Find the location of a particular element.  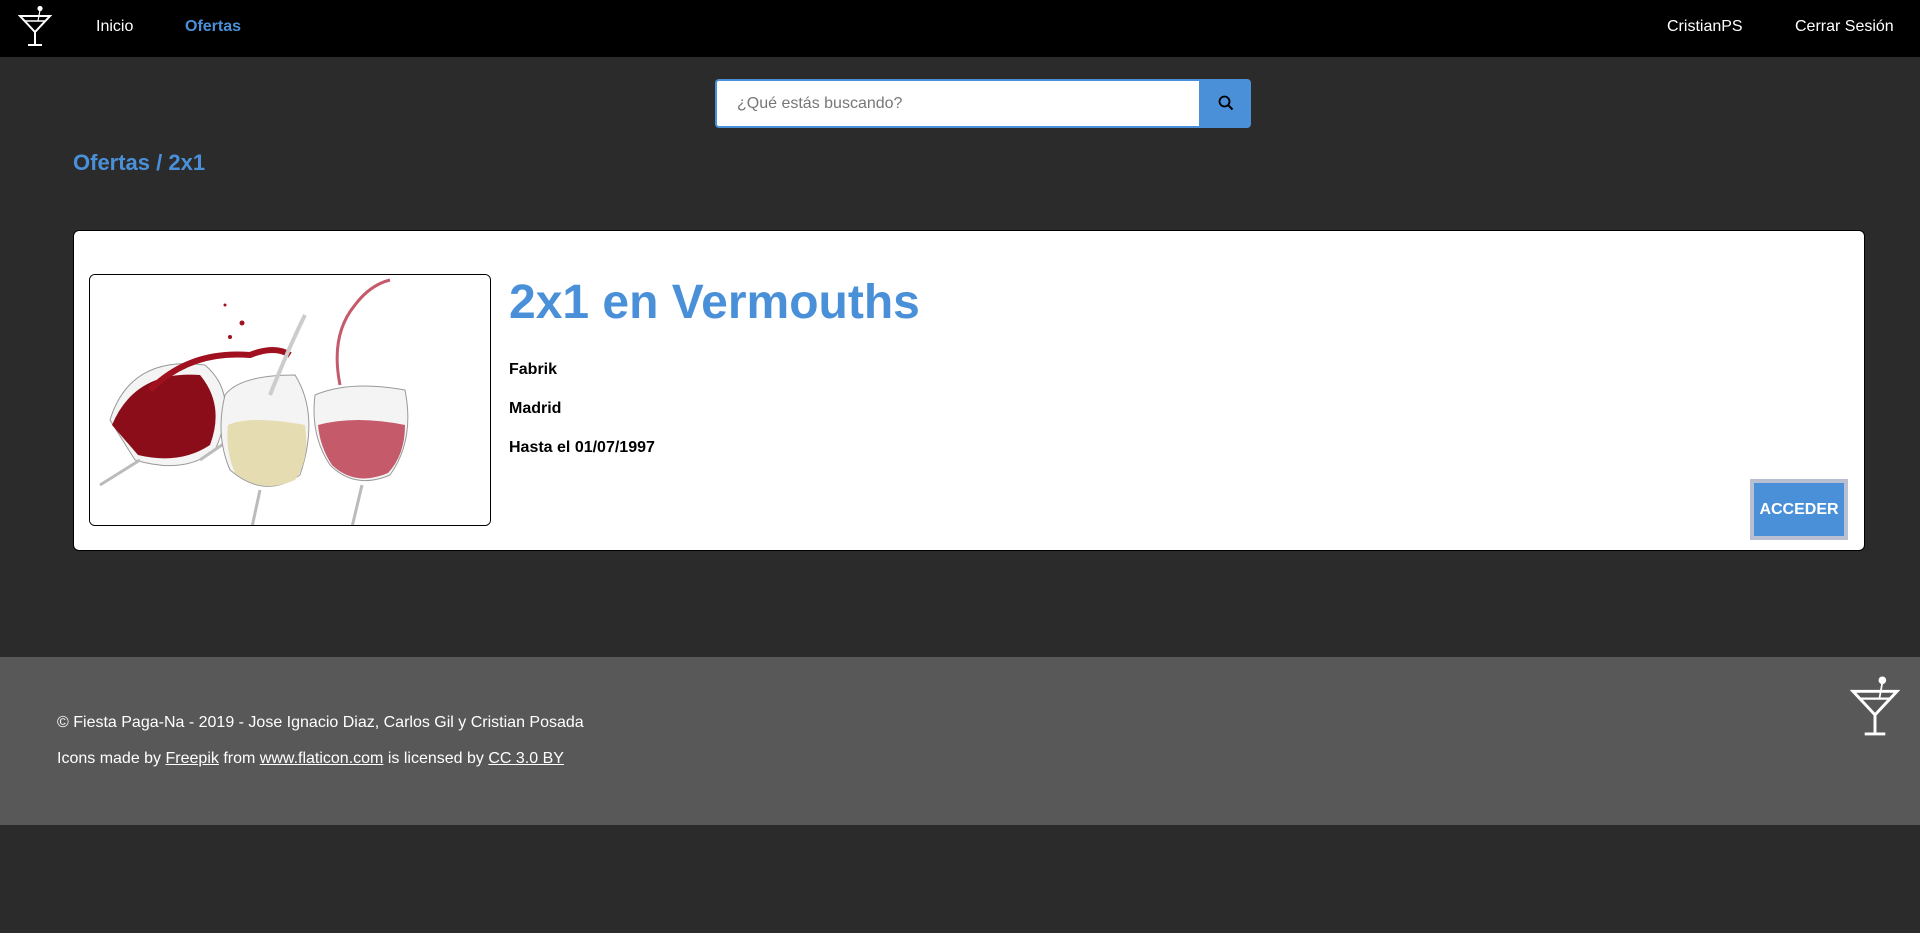

nav-user-profile: CristianPS is located at coordinates (1705, 27).